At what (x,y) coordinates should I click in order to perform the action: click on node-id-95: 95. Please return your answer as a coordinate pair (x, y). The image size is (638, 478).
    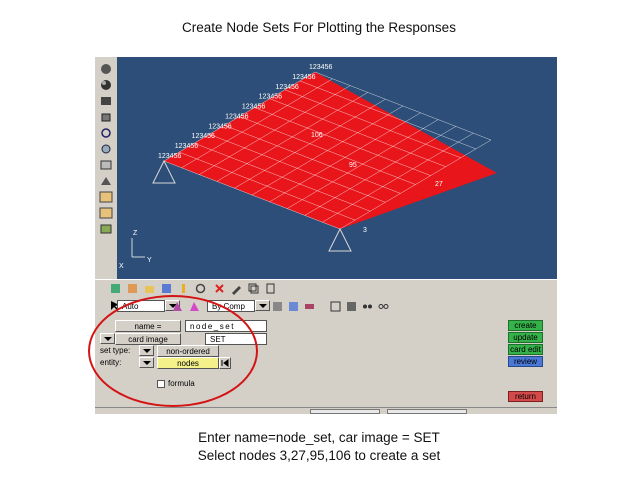
    Looking at the image, I should click on (353, 165).